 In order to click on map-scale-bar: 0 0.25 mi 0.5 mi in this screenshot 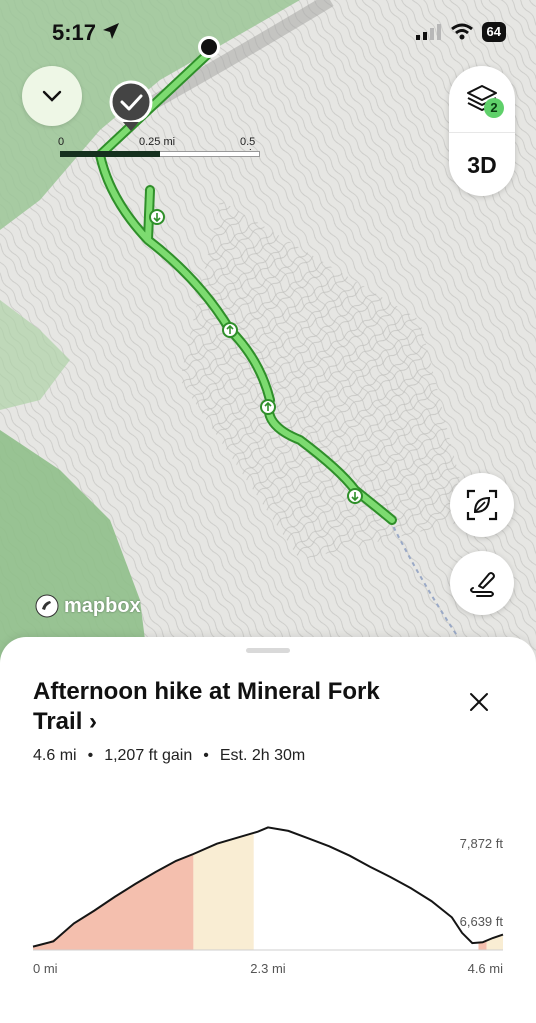, I will do `click(163, 148)`.